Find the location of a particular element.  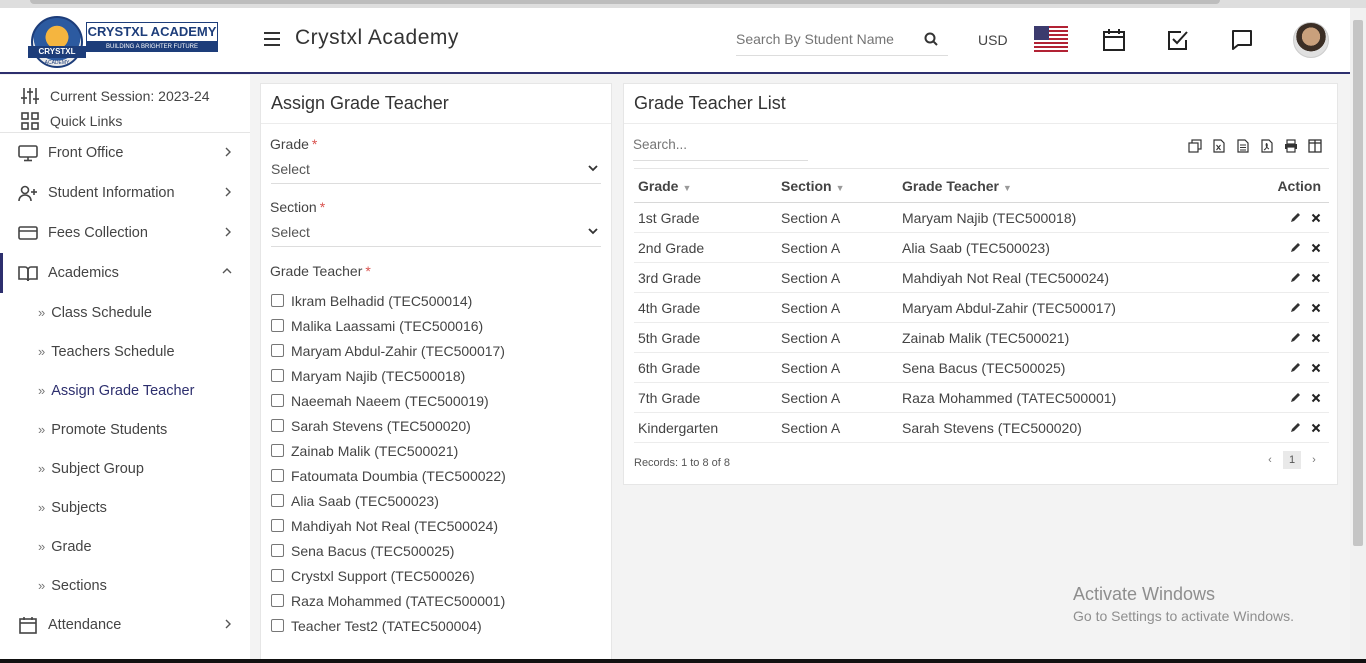

teacher-checkbox-label: Ikram Belhadid (TEC500014) is located at coordinates (382, 300).